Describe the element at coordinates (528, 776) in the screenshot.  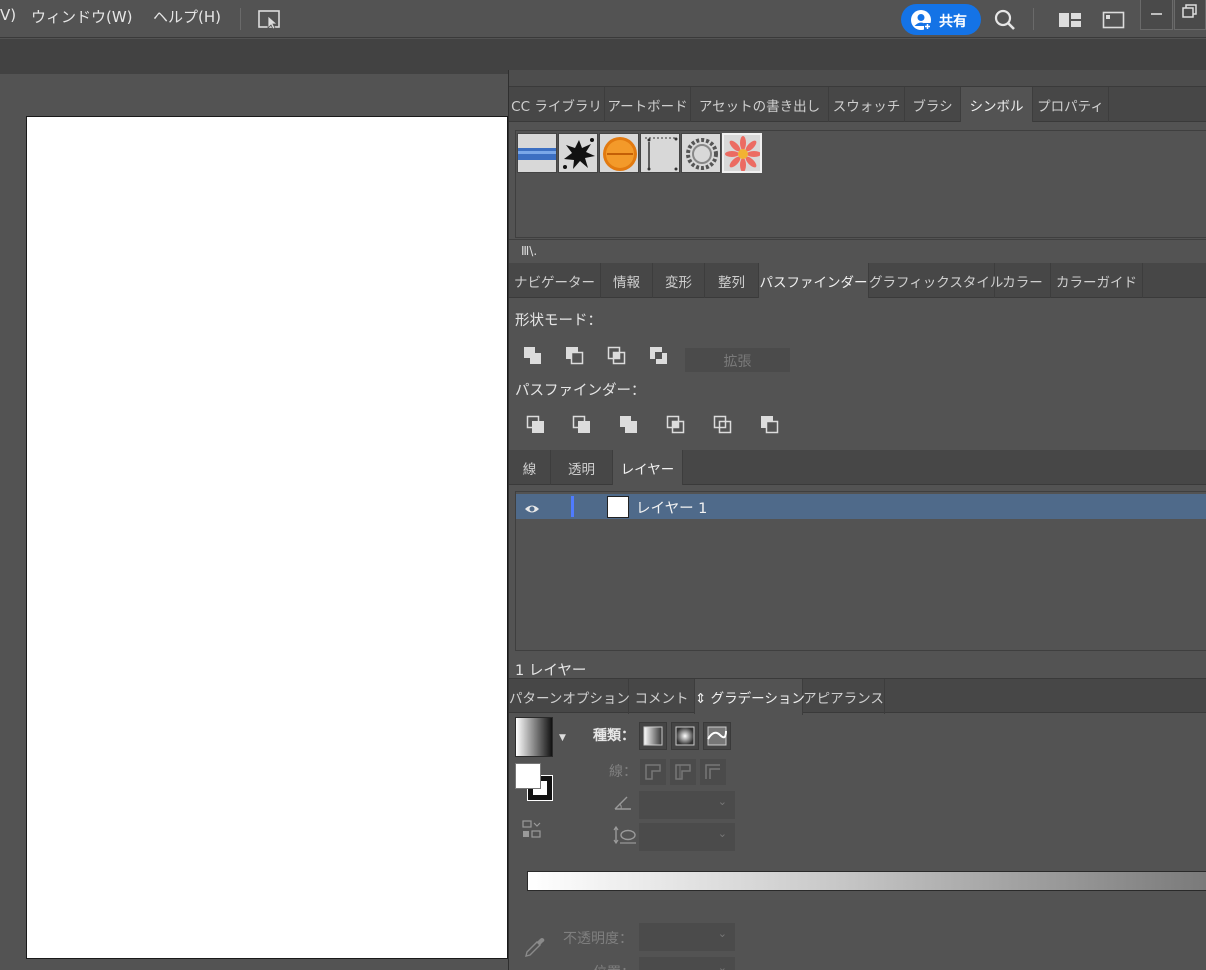
I see `fill-color-box` at that location.